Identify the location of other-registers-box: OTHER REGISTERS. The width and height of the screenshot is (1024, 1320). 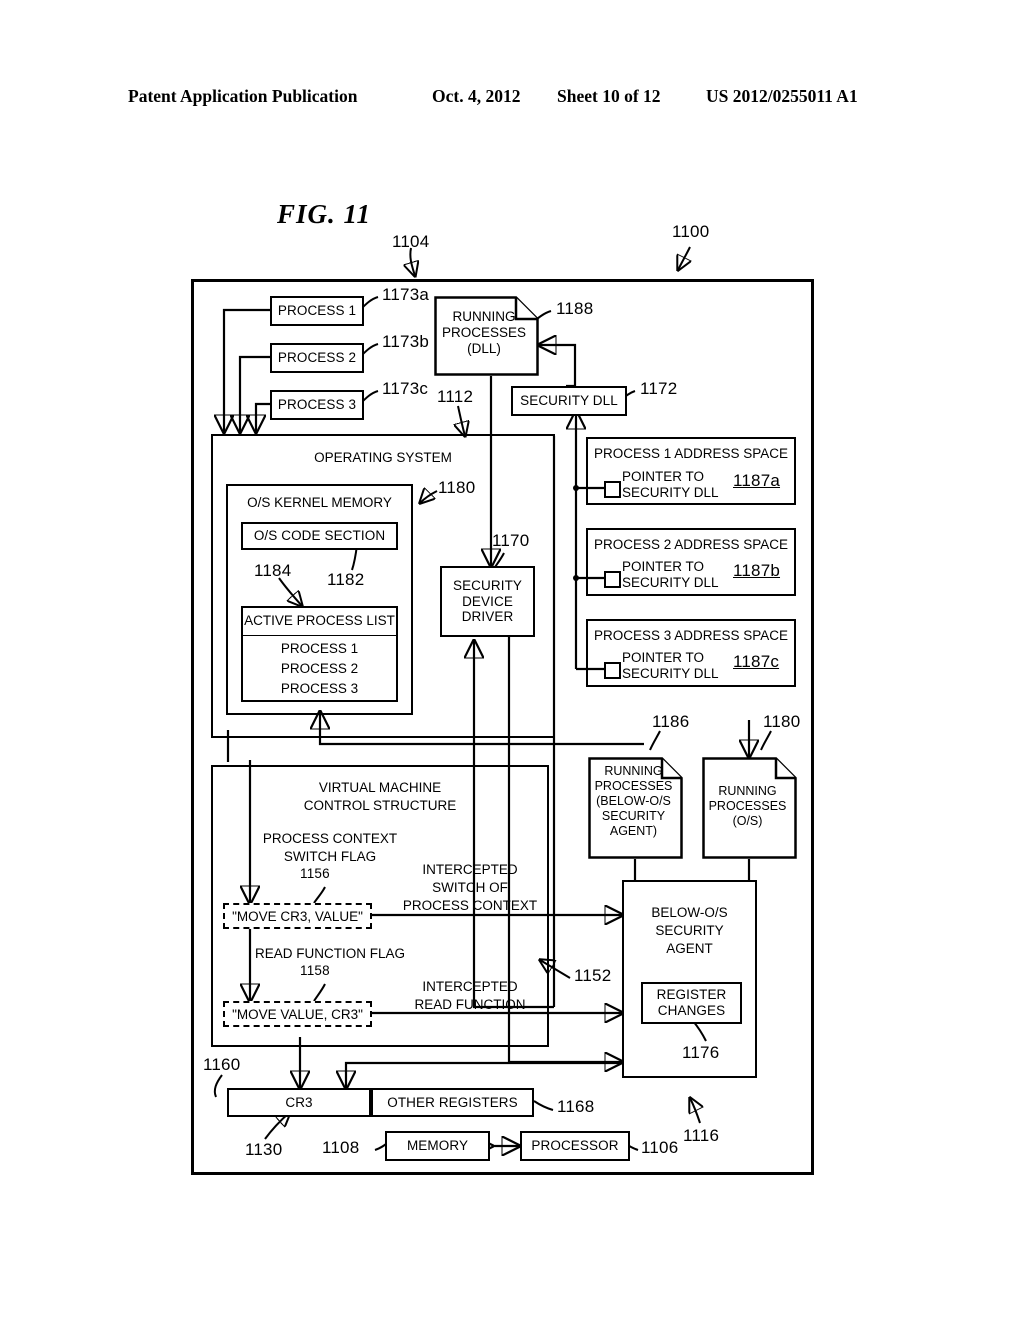
(452, 1102).